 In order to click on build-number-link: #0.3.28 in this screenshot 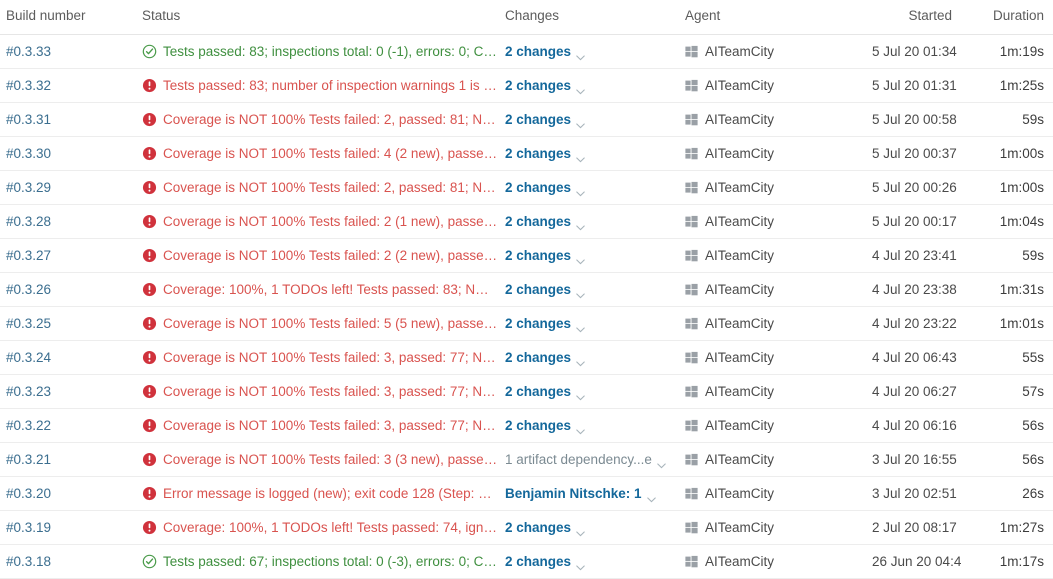, I will do `click(28, 221)`.